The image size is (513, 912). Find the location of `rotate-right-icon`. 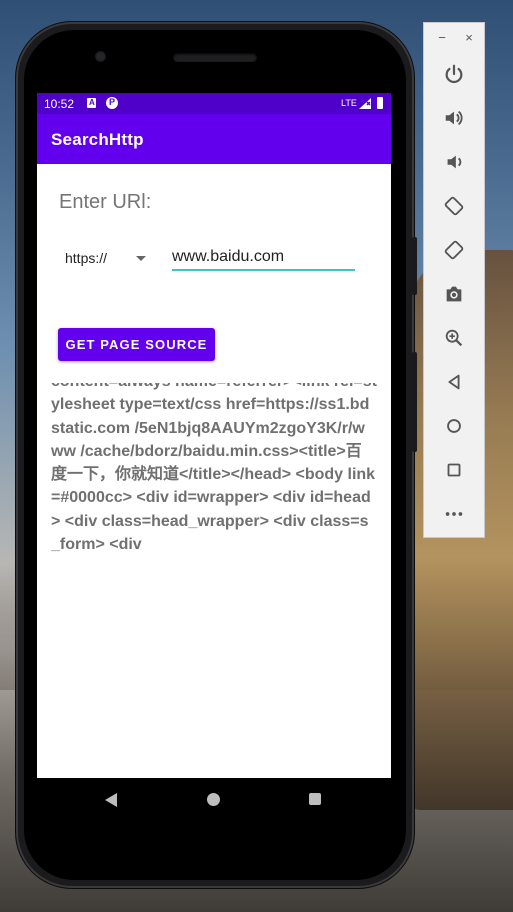

rotate-right-icon is located at coordinates (454, 250).